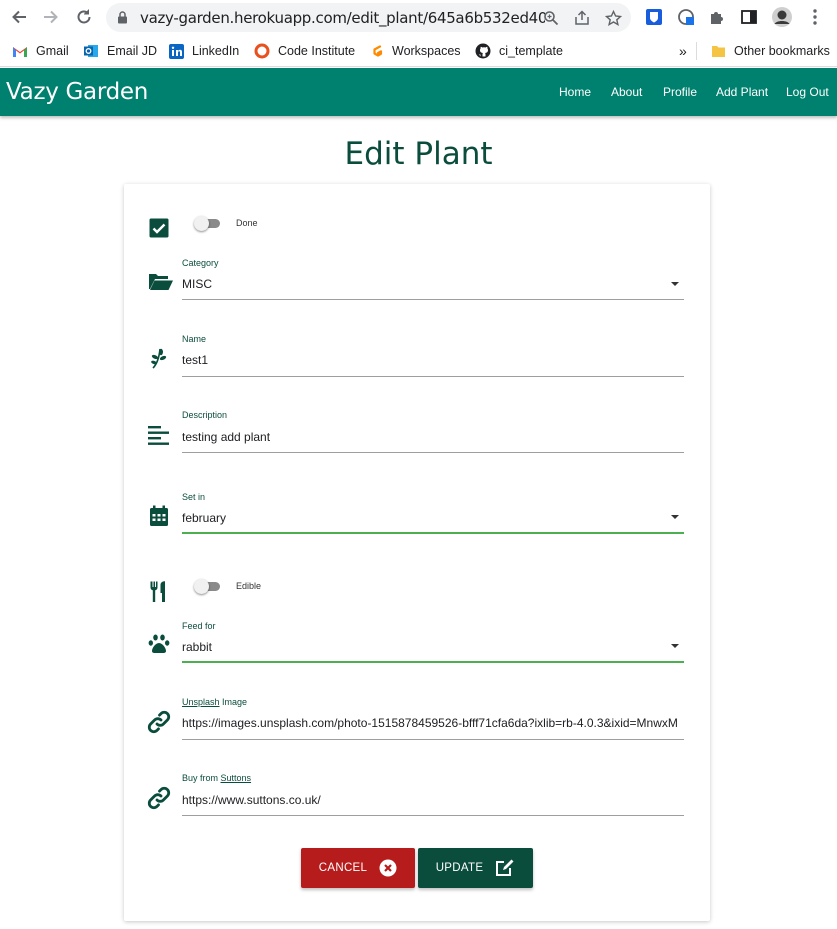 The width and height of the screenshot is (837, 929). Describe the element at coordinates (414, 51) in the screenshot. I see `bookmark-workspaces: Workspaces` at that location.